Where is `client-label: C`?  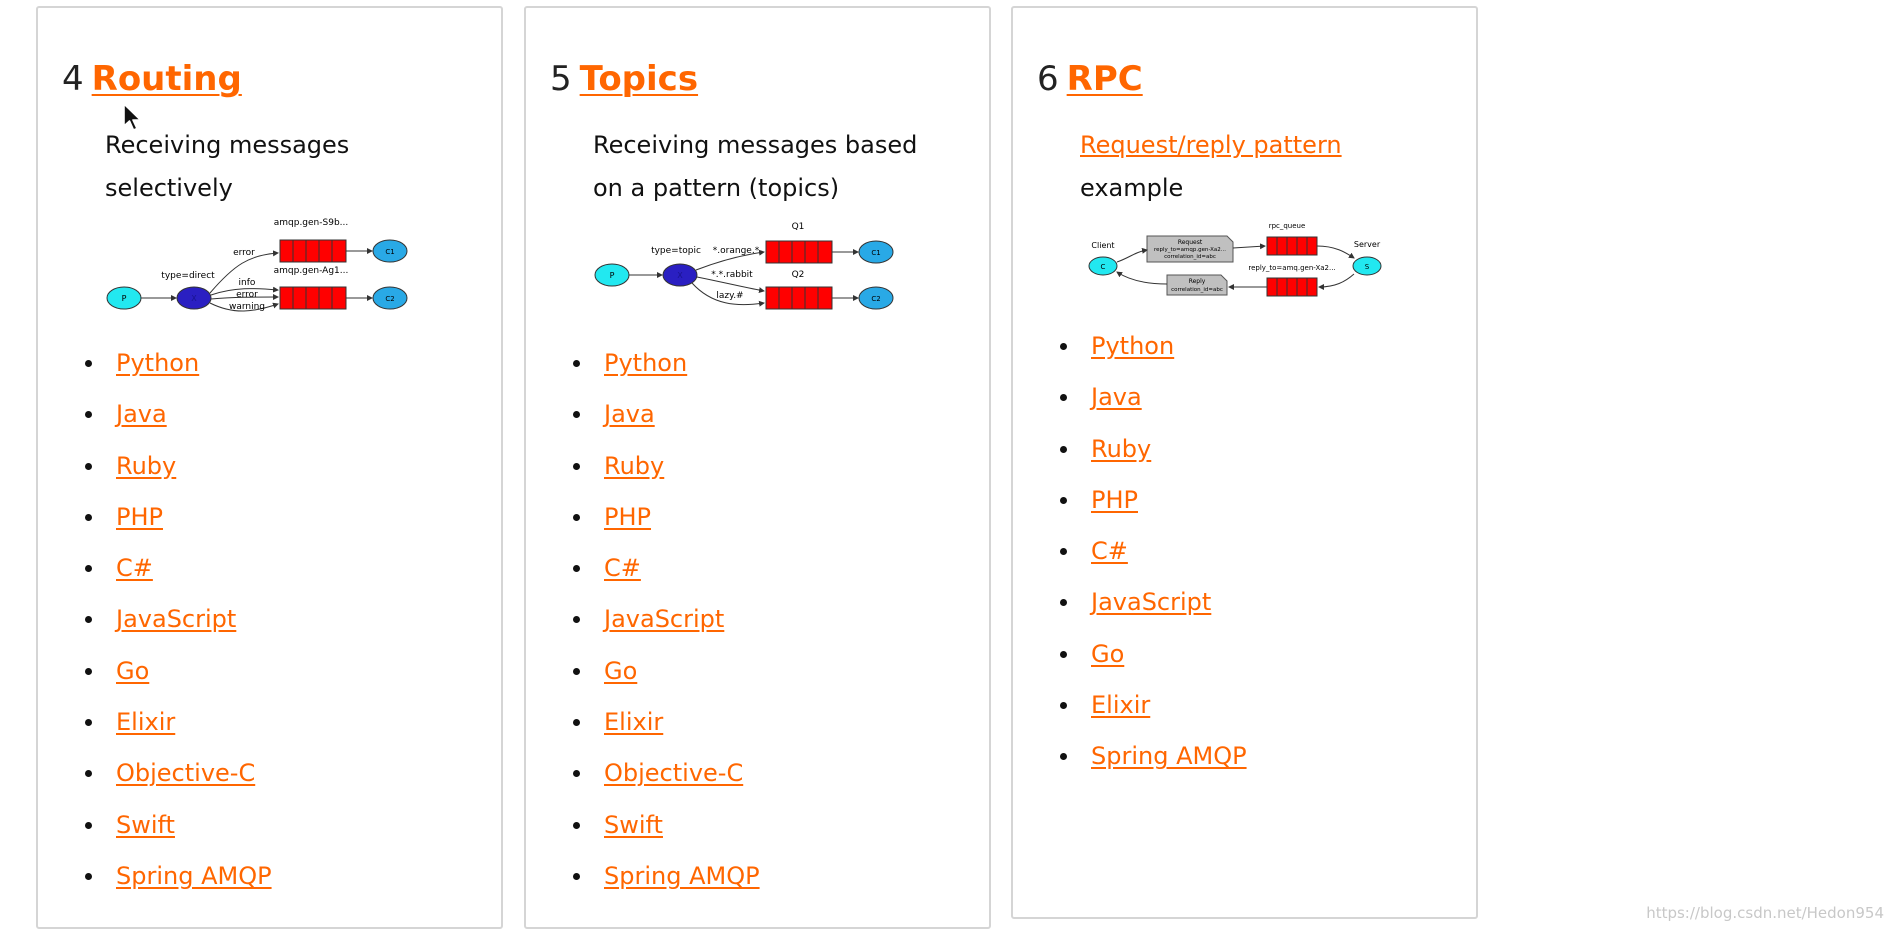
client-label: C is located at coordinates (1103, 267).